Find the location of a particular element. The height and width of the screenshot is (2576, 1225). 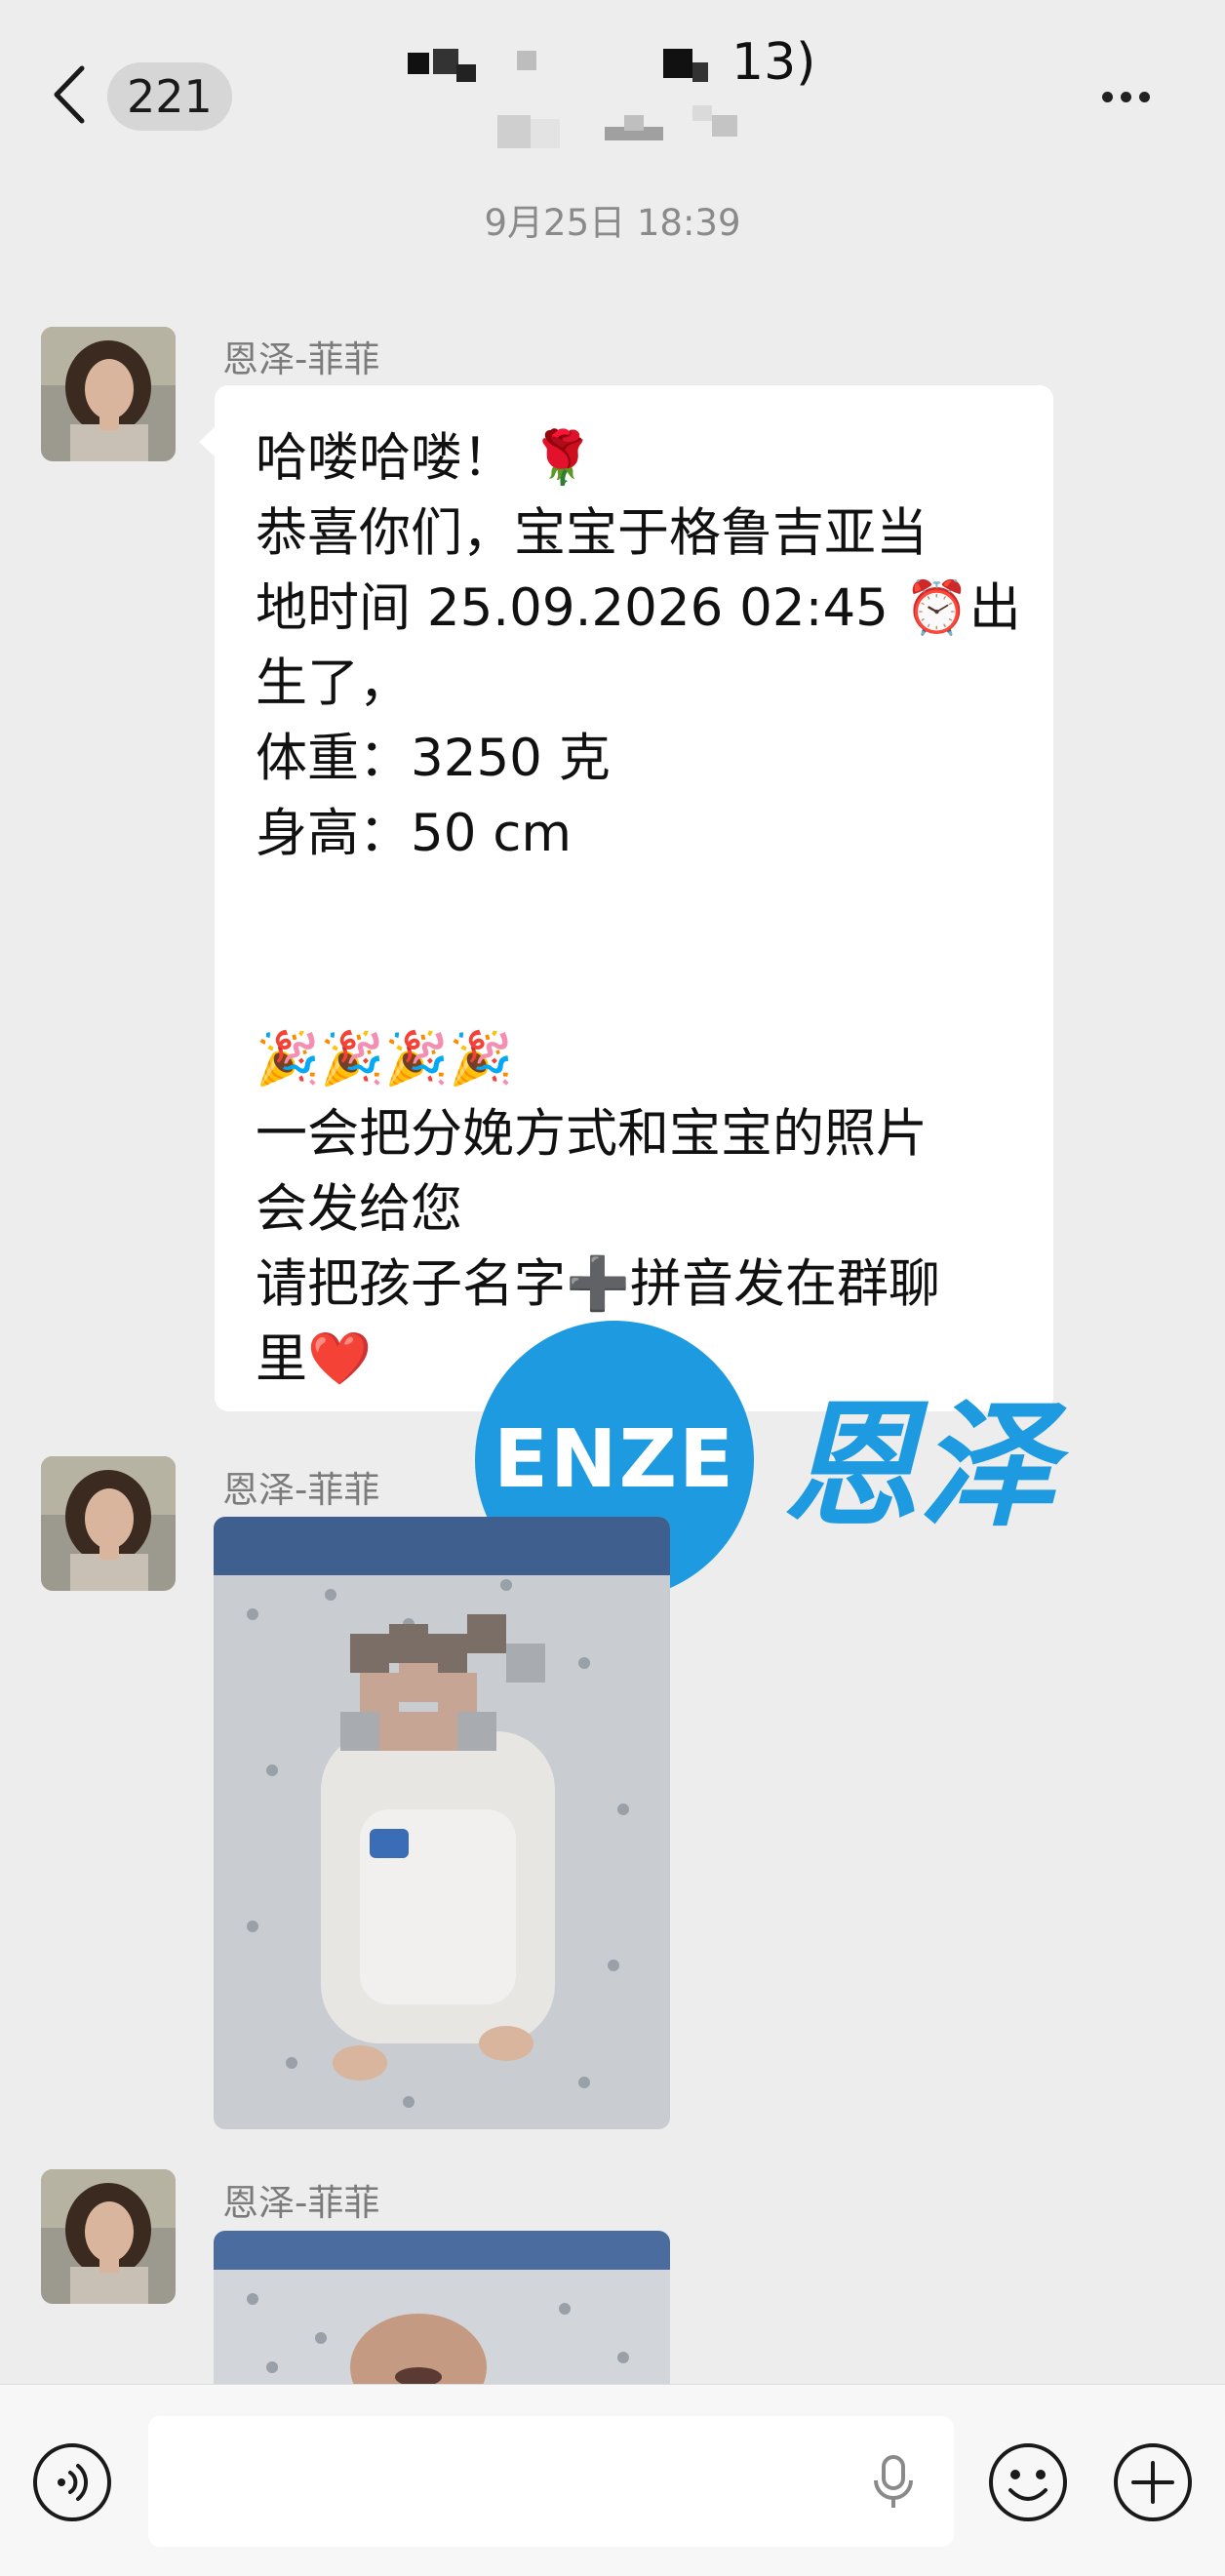

more-actions-button is located at coordinates (1153, 2482).